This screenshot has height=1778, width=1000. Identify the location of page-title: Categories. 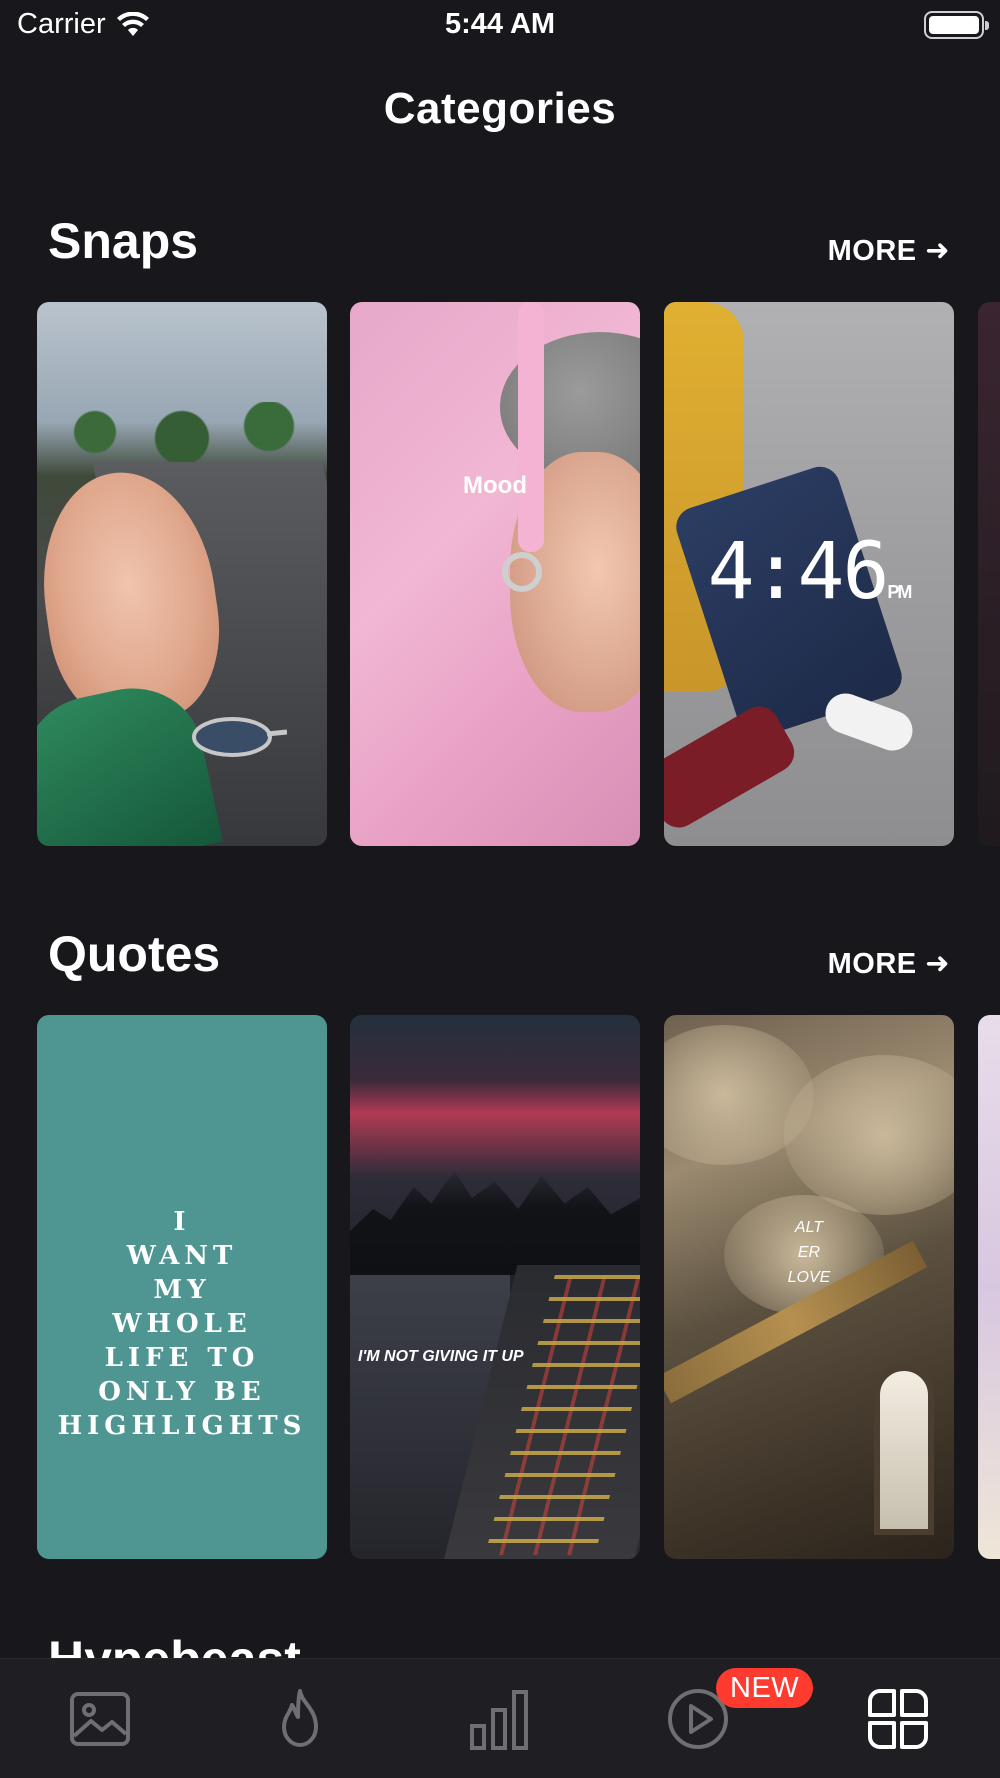
(500, 108).